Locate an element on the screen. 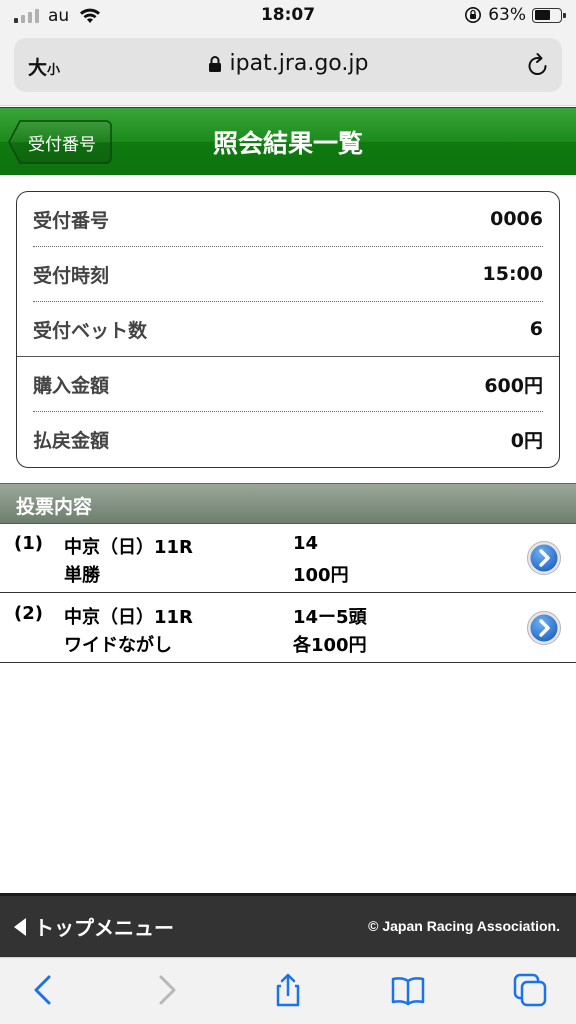 The height and width of the screenshot is (1024, 576). browser-toolbar is located at coordinates (288, 990).